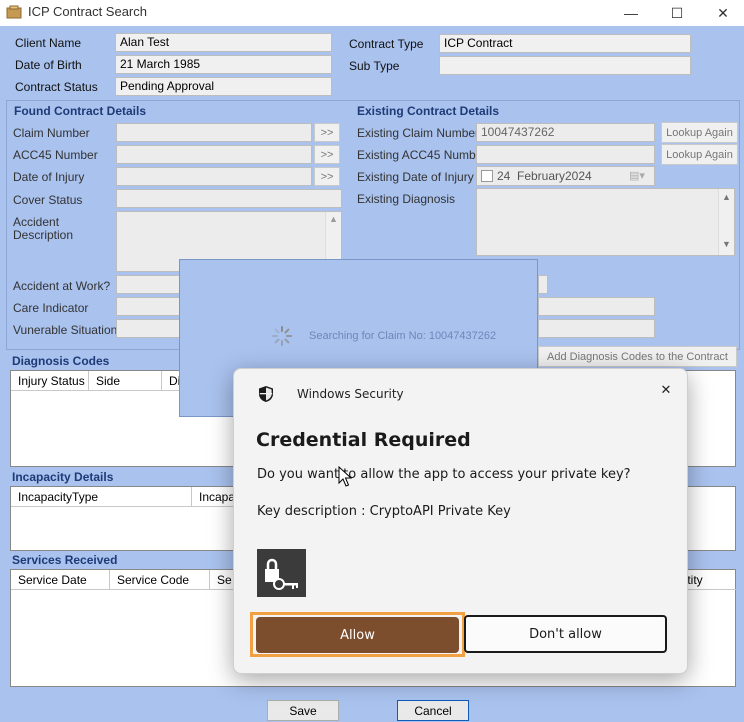 The image size is (744, 722). I want to click on allow-button: Allow, so click(357, 635).